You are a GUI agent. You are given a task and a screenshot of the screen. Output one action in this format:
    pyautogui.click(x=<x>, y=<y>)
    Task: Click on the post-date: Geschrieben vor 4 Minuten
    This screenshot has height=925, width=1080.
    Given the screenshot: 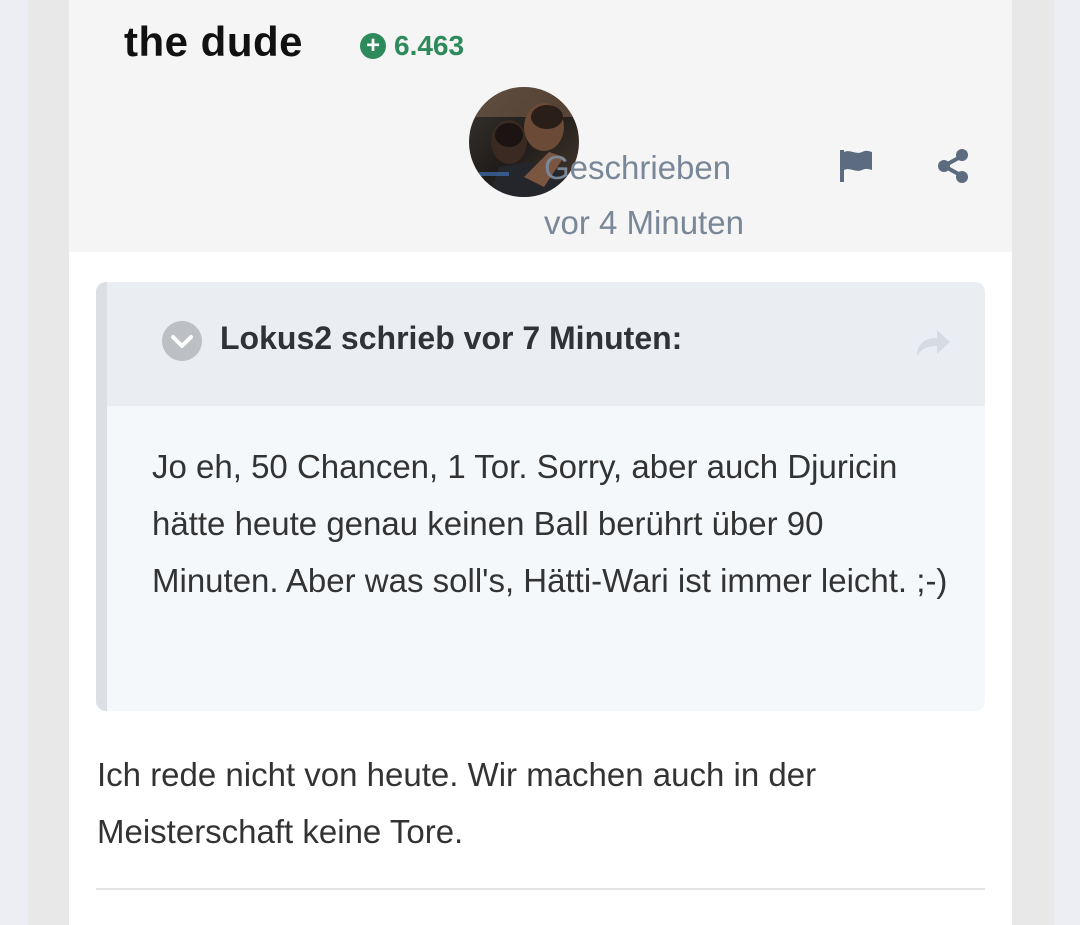 What is the action you would take?
    pyautogui.click(x=659, y=195)
    